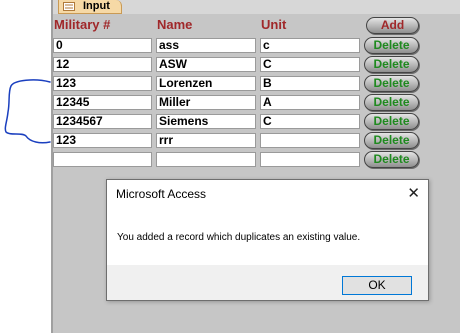 This screenshot has width=460, height=333. I want to click on navigation-pane, so click(25, 166).